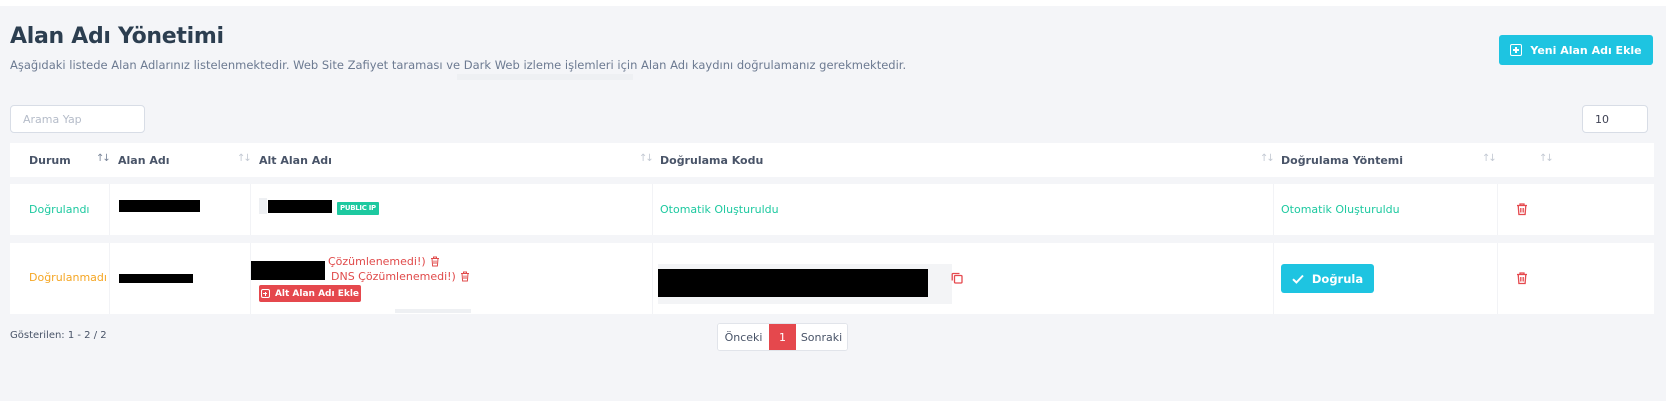 The image size is (1666, 401). I want to click on subdomain-error: Çözümlenemedi!), so click(384, 261).